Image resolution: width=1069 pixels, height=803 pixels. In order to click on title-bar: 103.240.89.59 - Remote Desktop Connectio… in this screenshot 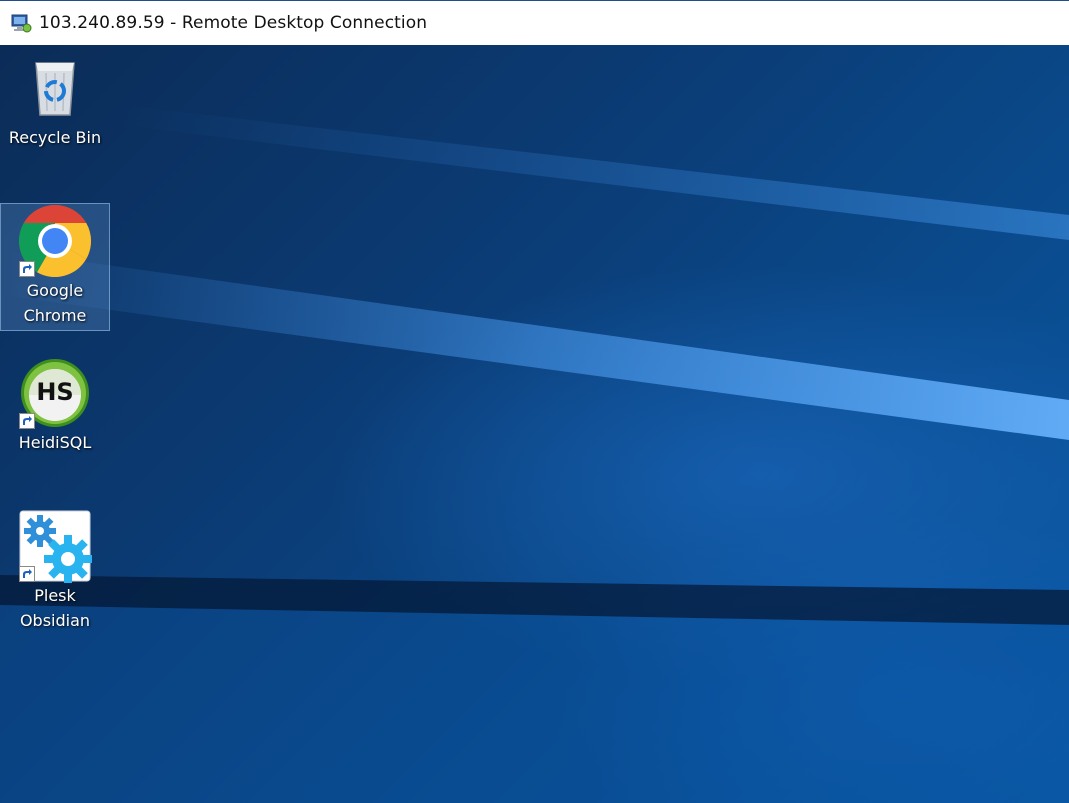, I will do `click(534, 22)`.